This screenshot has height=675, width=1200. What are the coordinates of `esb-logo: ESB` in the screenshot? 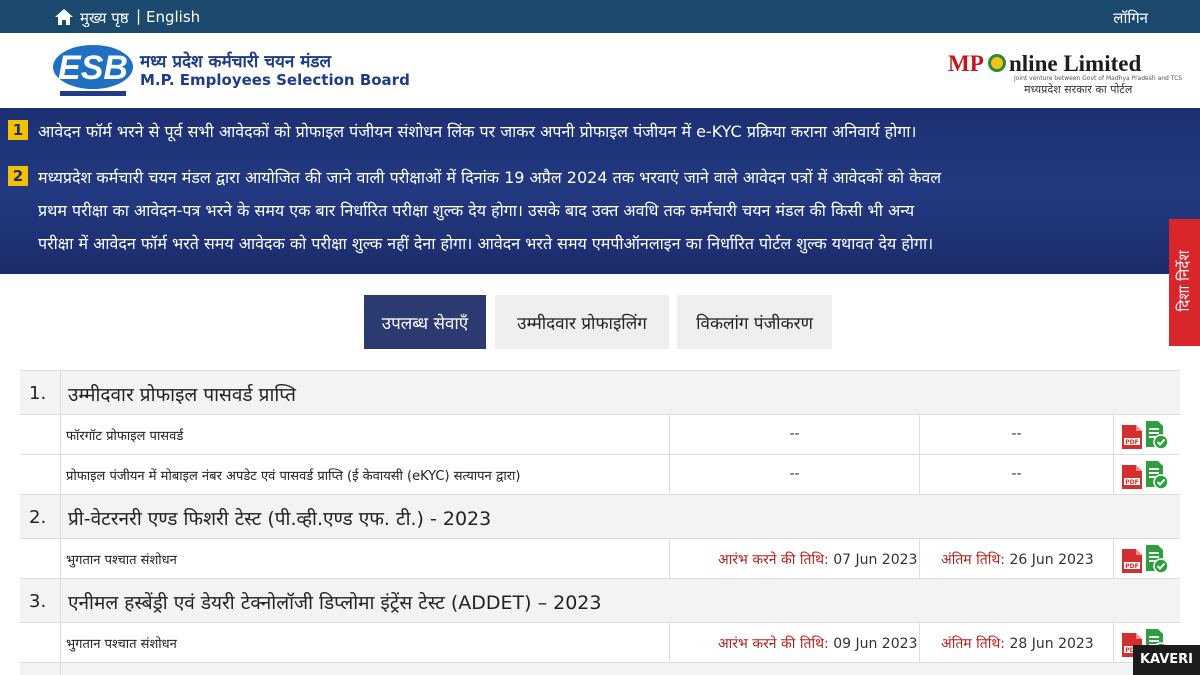 It's located at (93, 70).